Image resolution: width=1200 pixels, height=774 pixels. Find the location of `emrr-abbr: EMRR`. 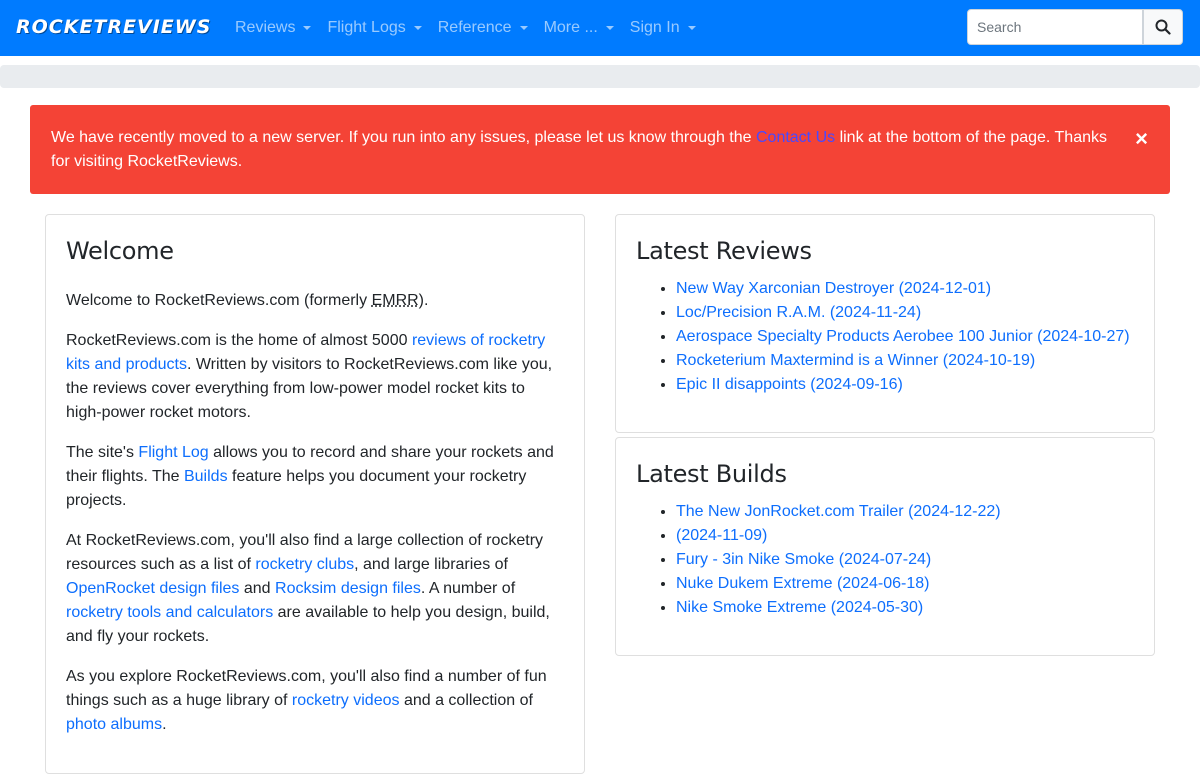

emrr-abbr: EMRR is located at coordinates (395, 300).